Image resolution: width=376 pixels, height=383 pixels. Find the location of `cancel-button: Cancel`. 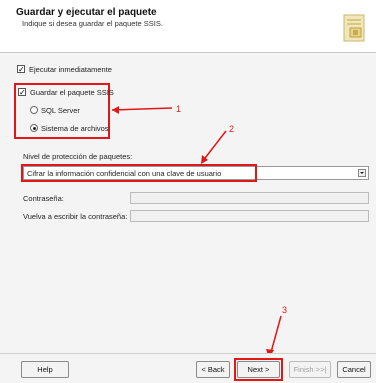

cancel-button: Cancel is located at coordinates (354, 369).